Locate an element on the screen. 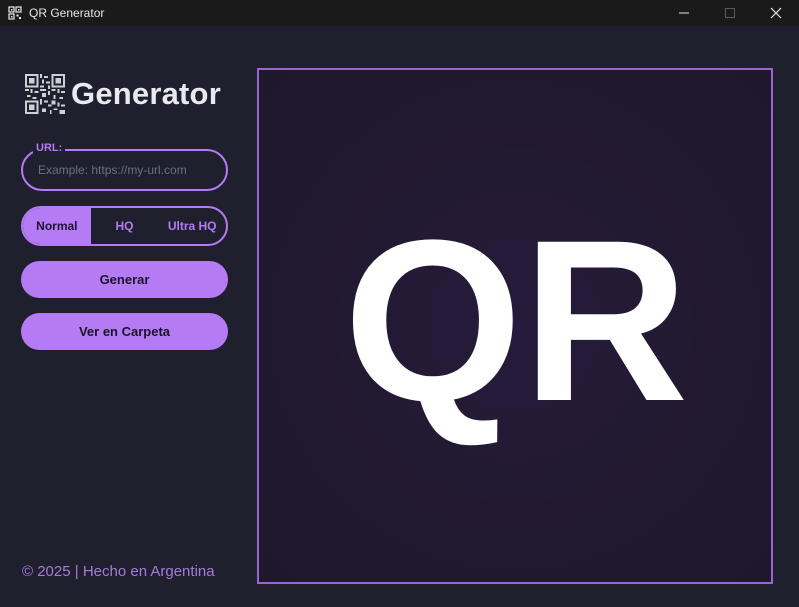  window-controls is located at coordinates (730, 13).